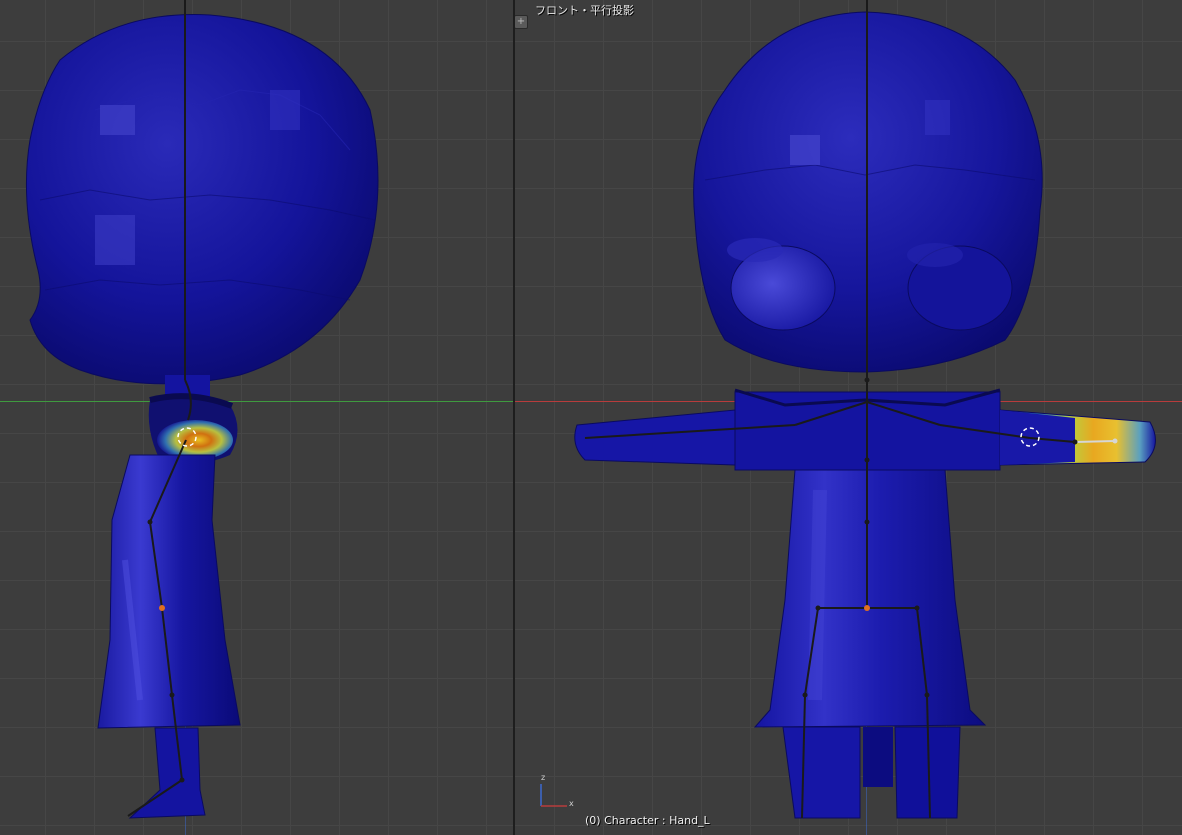 The width and height of the screenshot is (1182, 835). What do you see at coordinates (1095, 441) in the screenshot?
I see `active-bone-hand-l` at bounding box center [1095, 441].